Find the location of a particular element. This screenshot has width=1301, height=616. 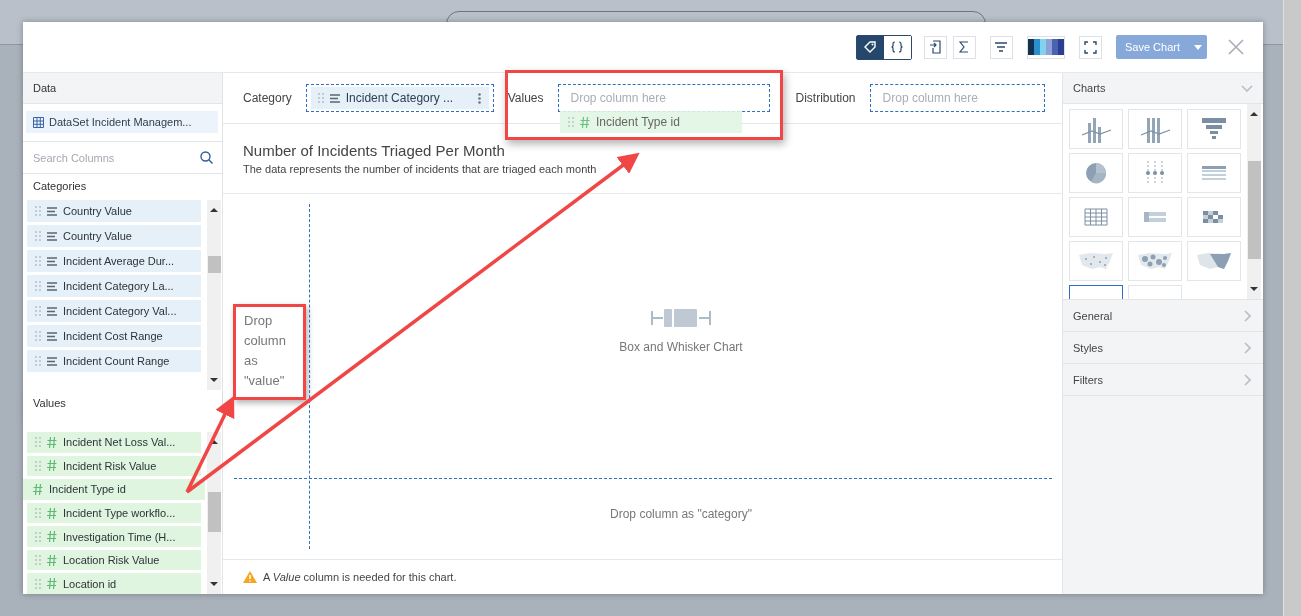

search-icon is located at coordinates (206, 157).